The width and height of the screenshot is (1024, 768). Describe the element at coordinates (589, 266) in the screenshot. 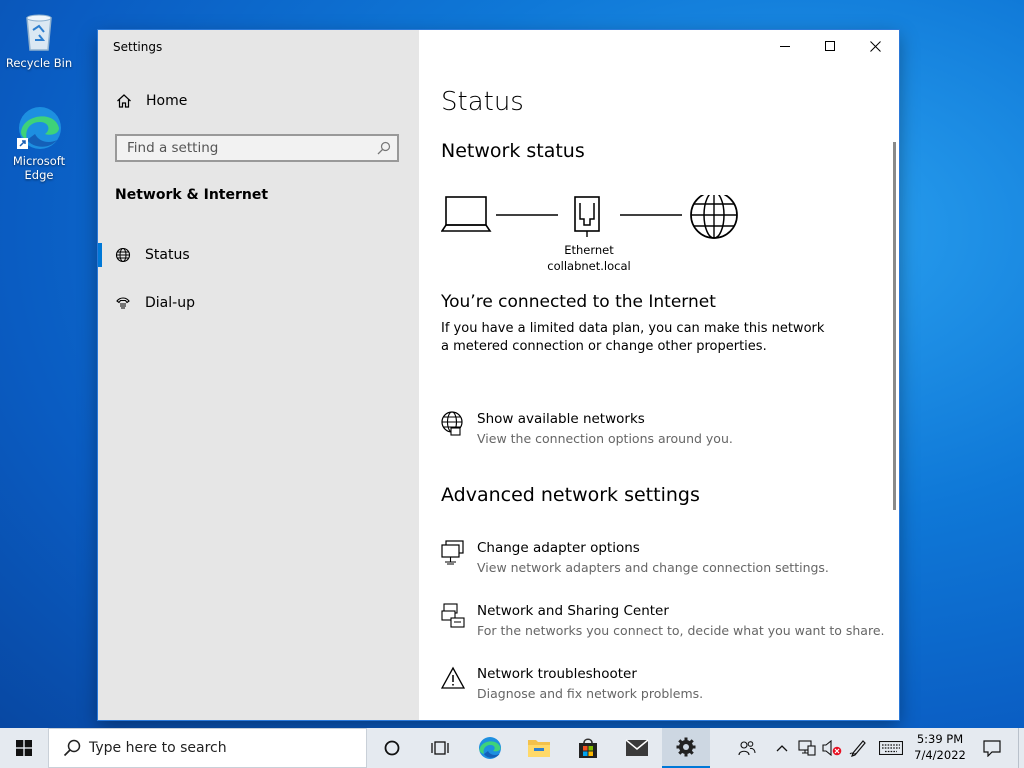

I see `network-name: collabnet.local` at that location.